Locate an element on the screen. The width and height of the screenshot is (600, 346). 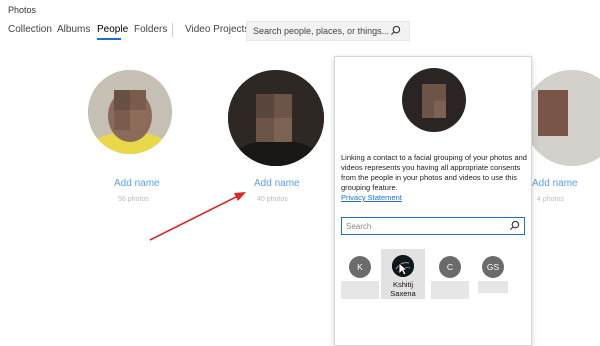
contact-item: C is located at coordinates (450, 277).